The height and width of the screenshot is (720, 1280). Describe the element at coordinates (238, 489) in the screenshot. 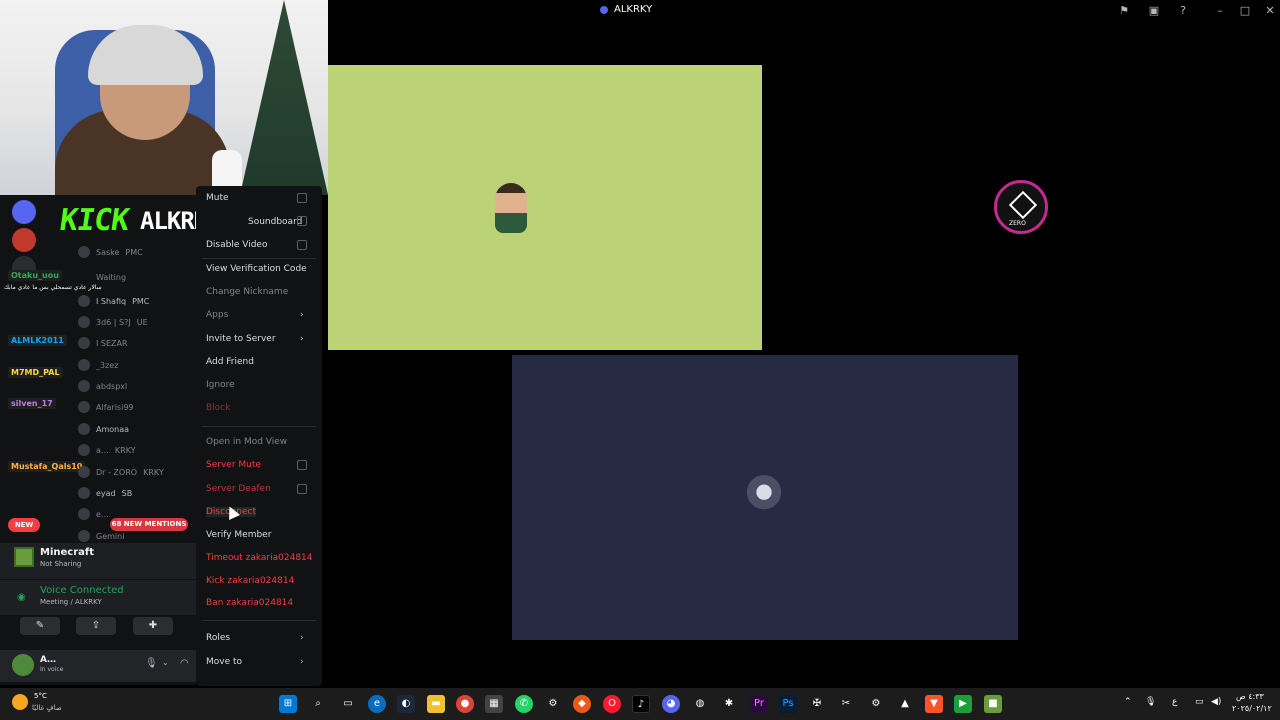

I see `menu-item-server-deafen: Server Deafen` at that location.